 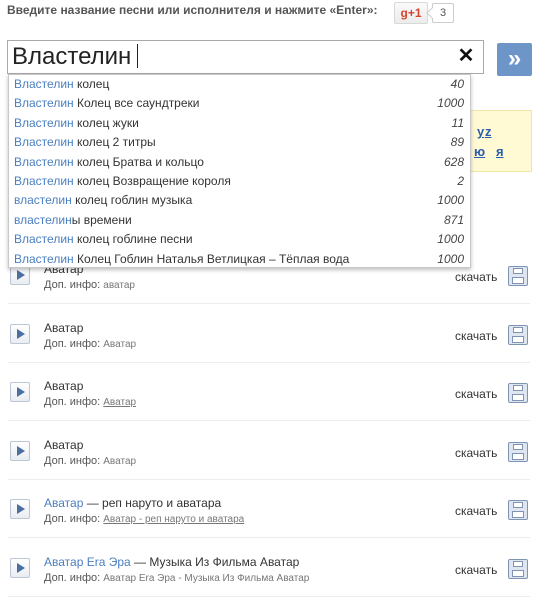 I want to click on suggestion-item: властелин колец гоблин музыка 1000, so click(x=239, y=200).